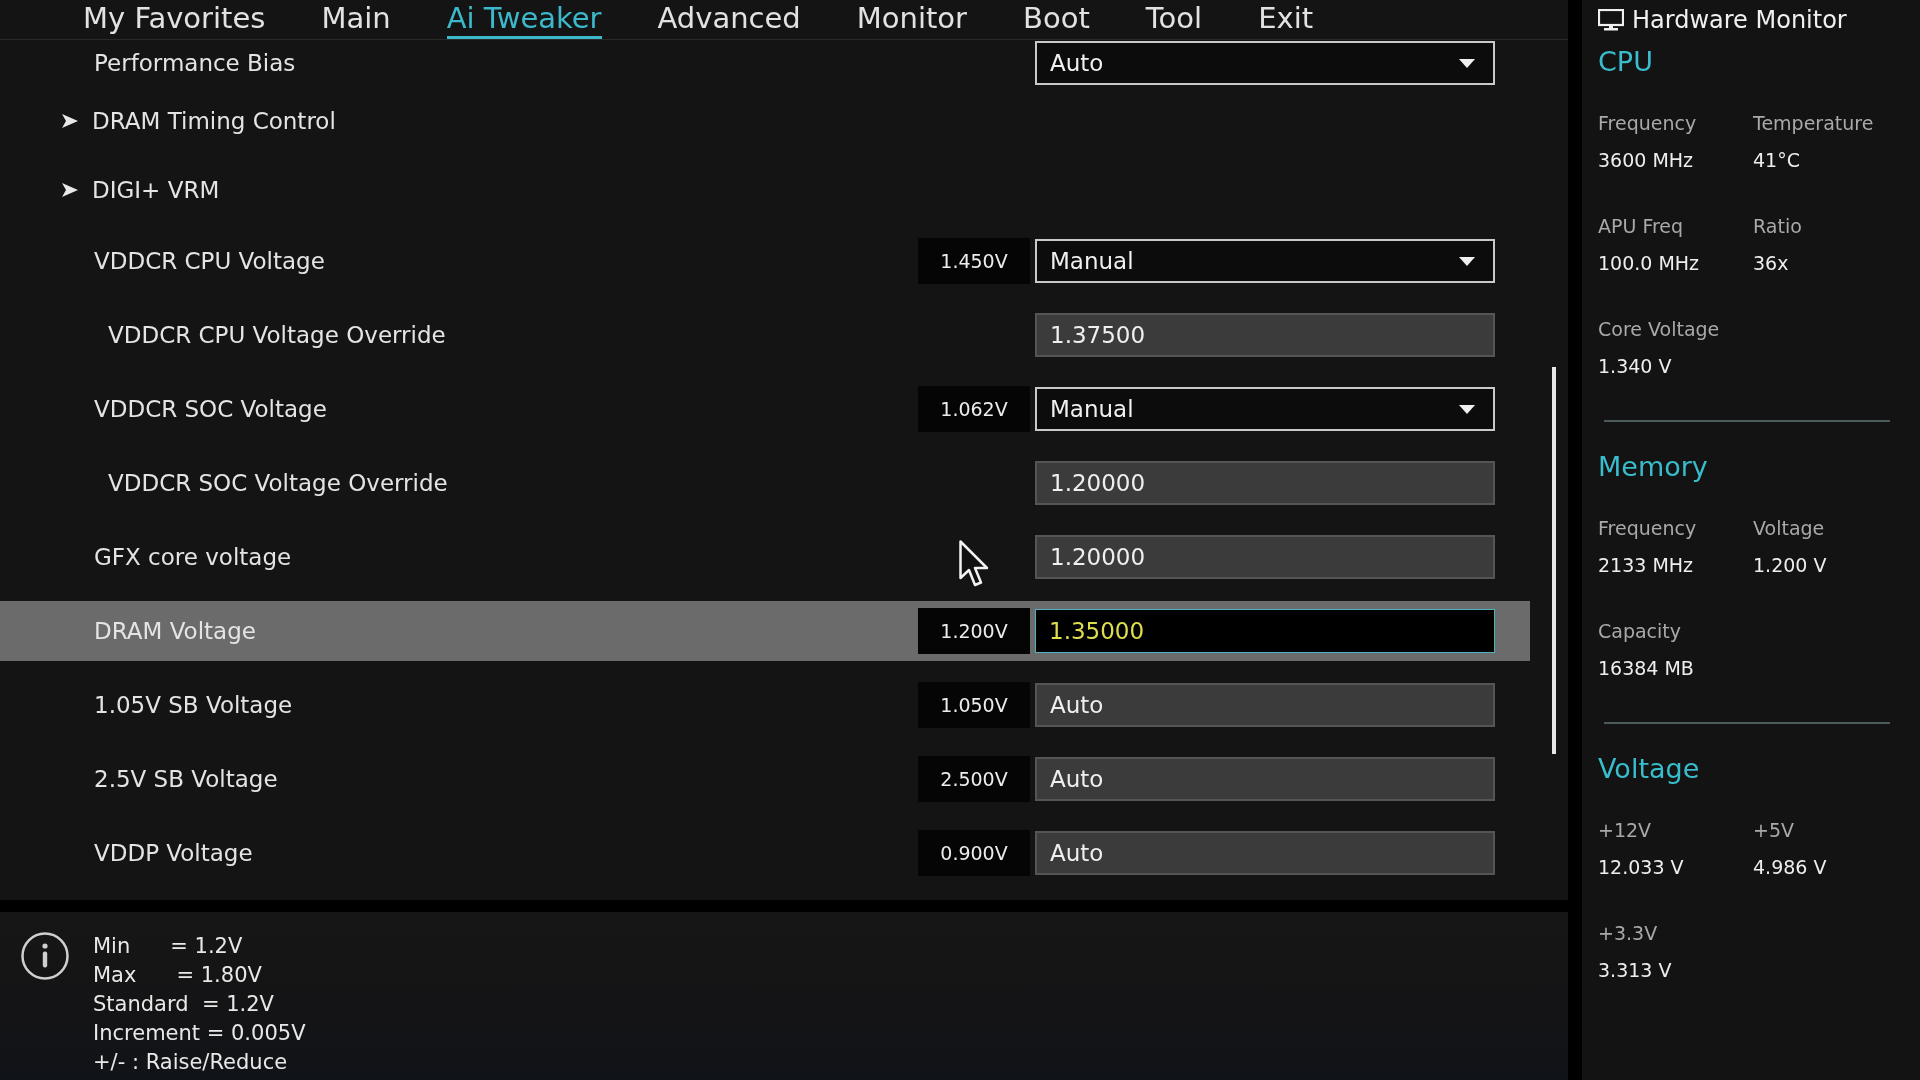  Describe the element at coordinates (199, 1033) in the screenshot. I see `help-text: Increment = 0.005V` at that location.